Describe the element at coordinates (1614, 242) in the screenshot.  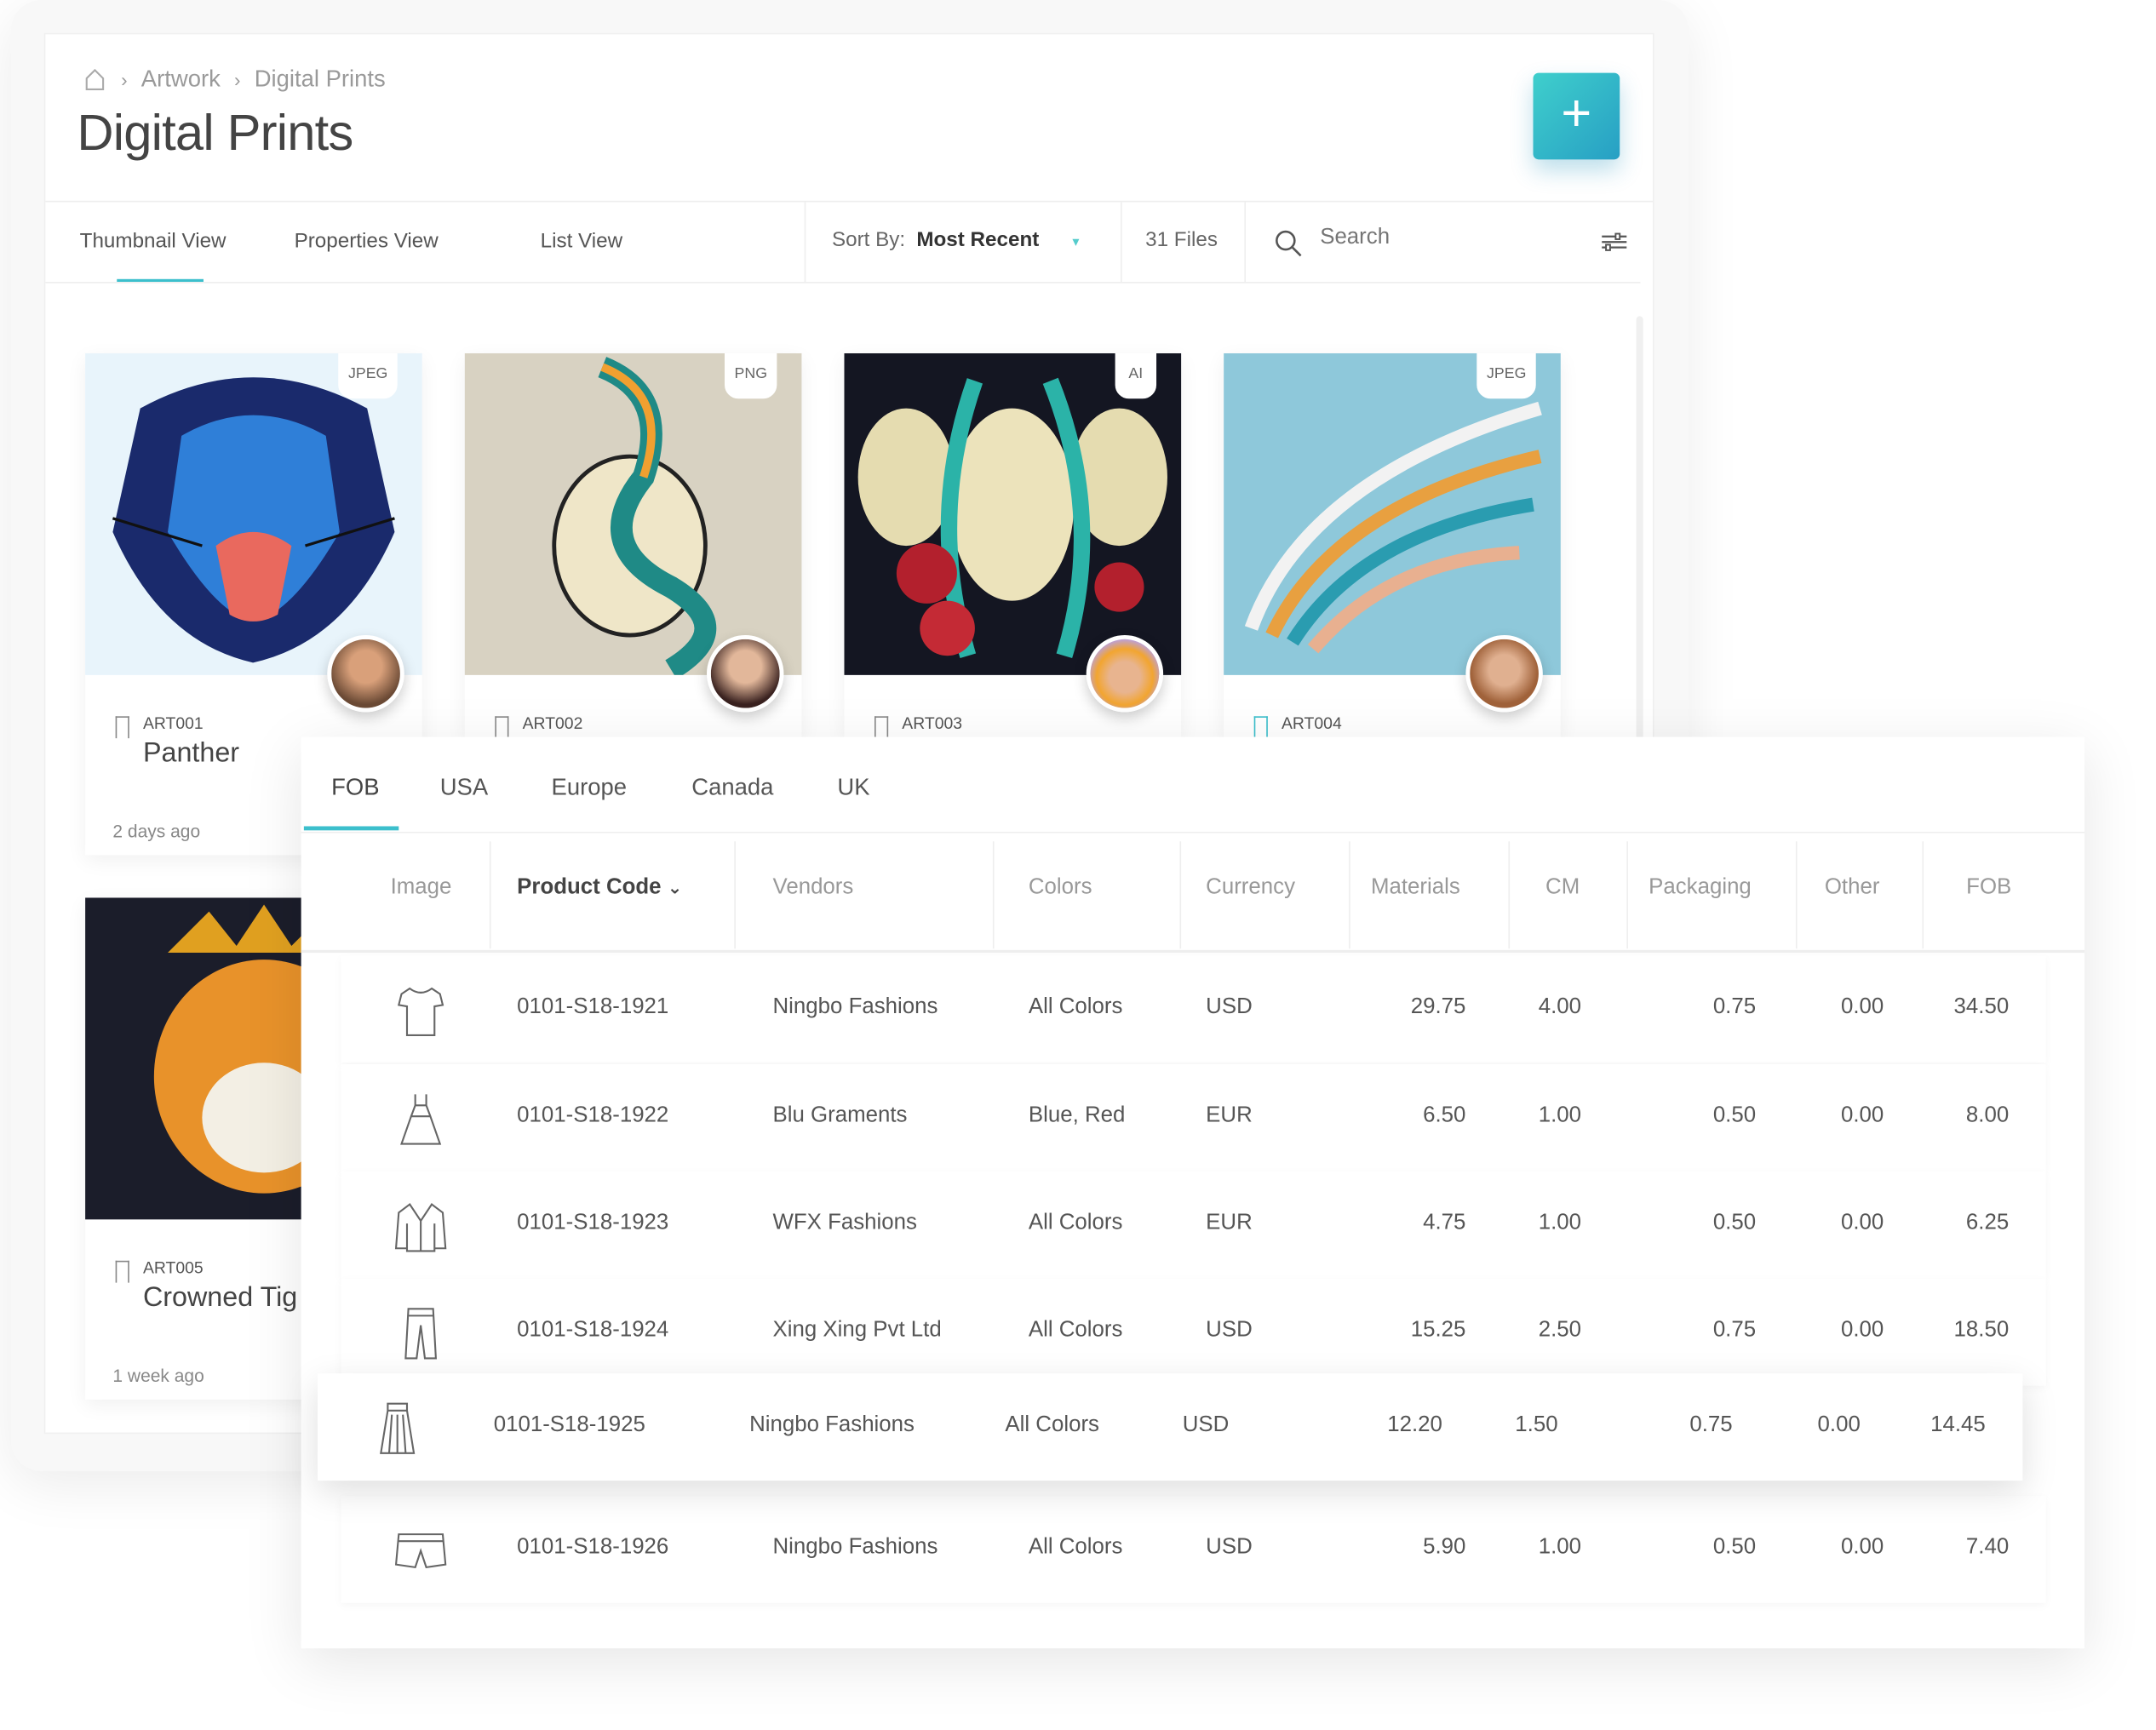
I see `filter-sliders-icon` at that location.